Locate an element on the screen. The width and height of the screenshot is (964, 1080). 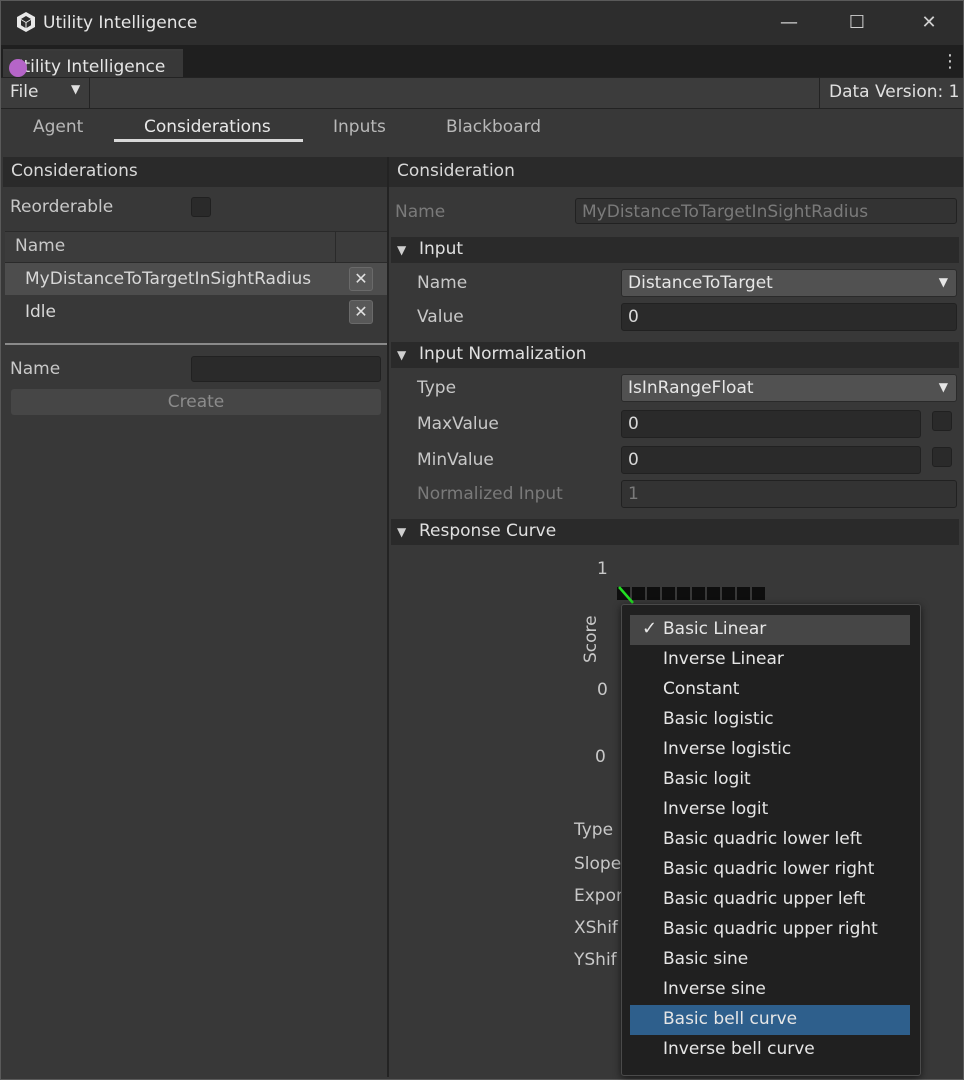
menu-item-inverse-linear: Inverse Linear is located at coordinates (770, 660).